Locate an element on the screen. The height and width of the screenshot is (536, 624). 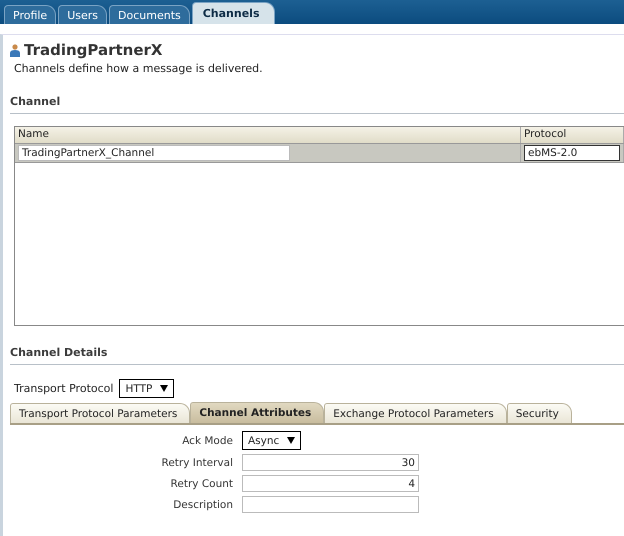
field-label: Retry Count is located at coordinates (201, 484).